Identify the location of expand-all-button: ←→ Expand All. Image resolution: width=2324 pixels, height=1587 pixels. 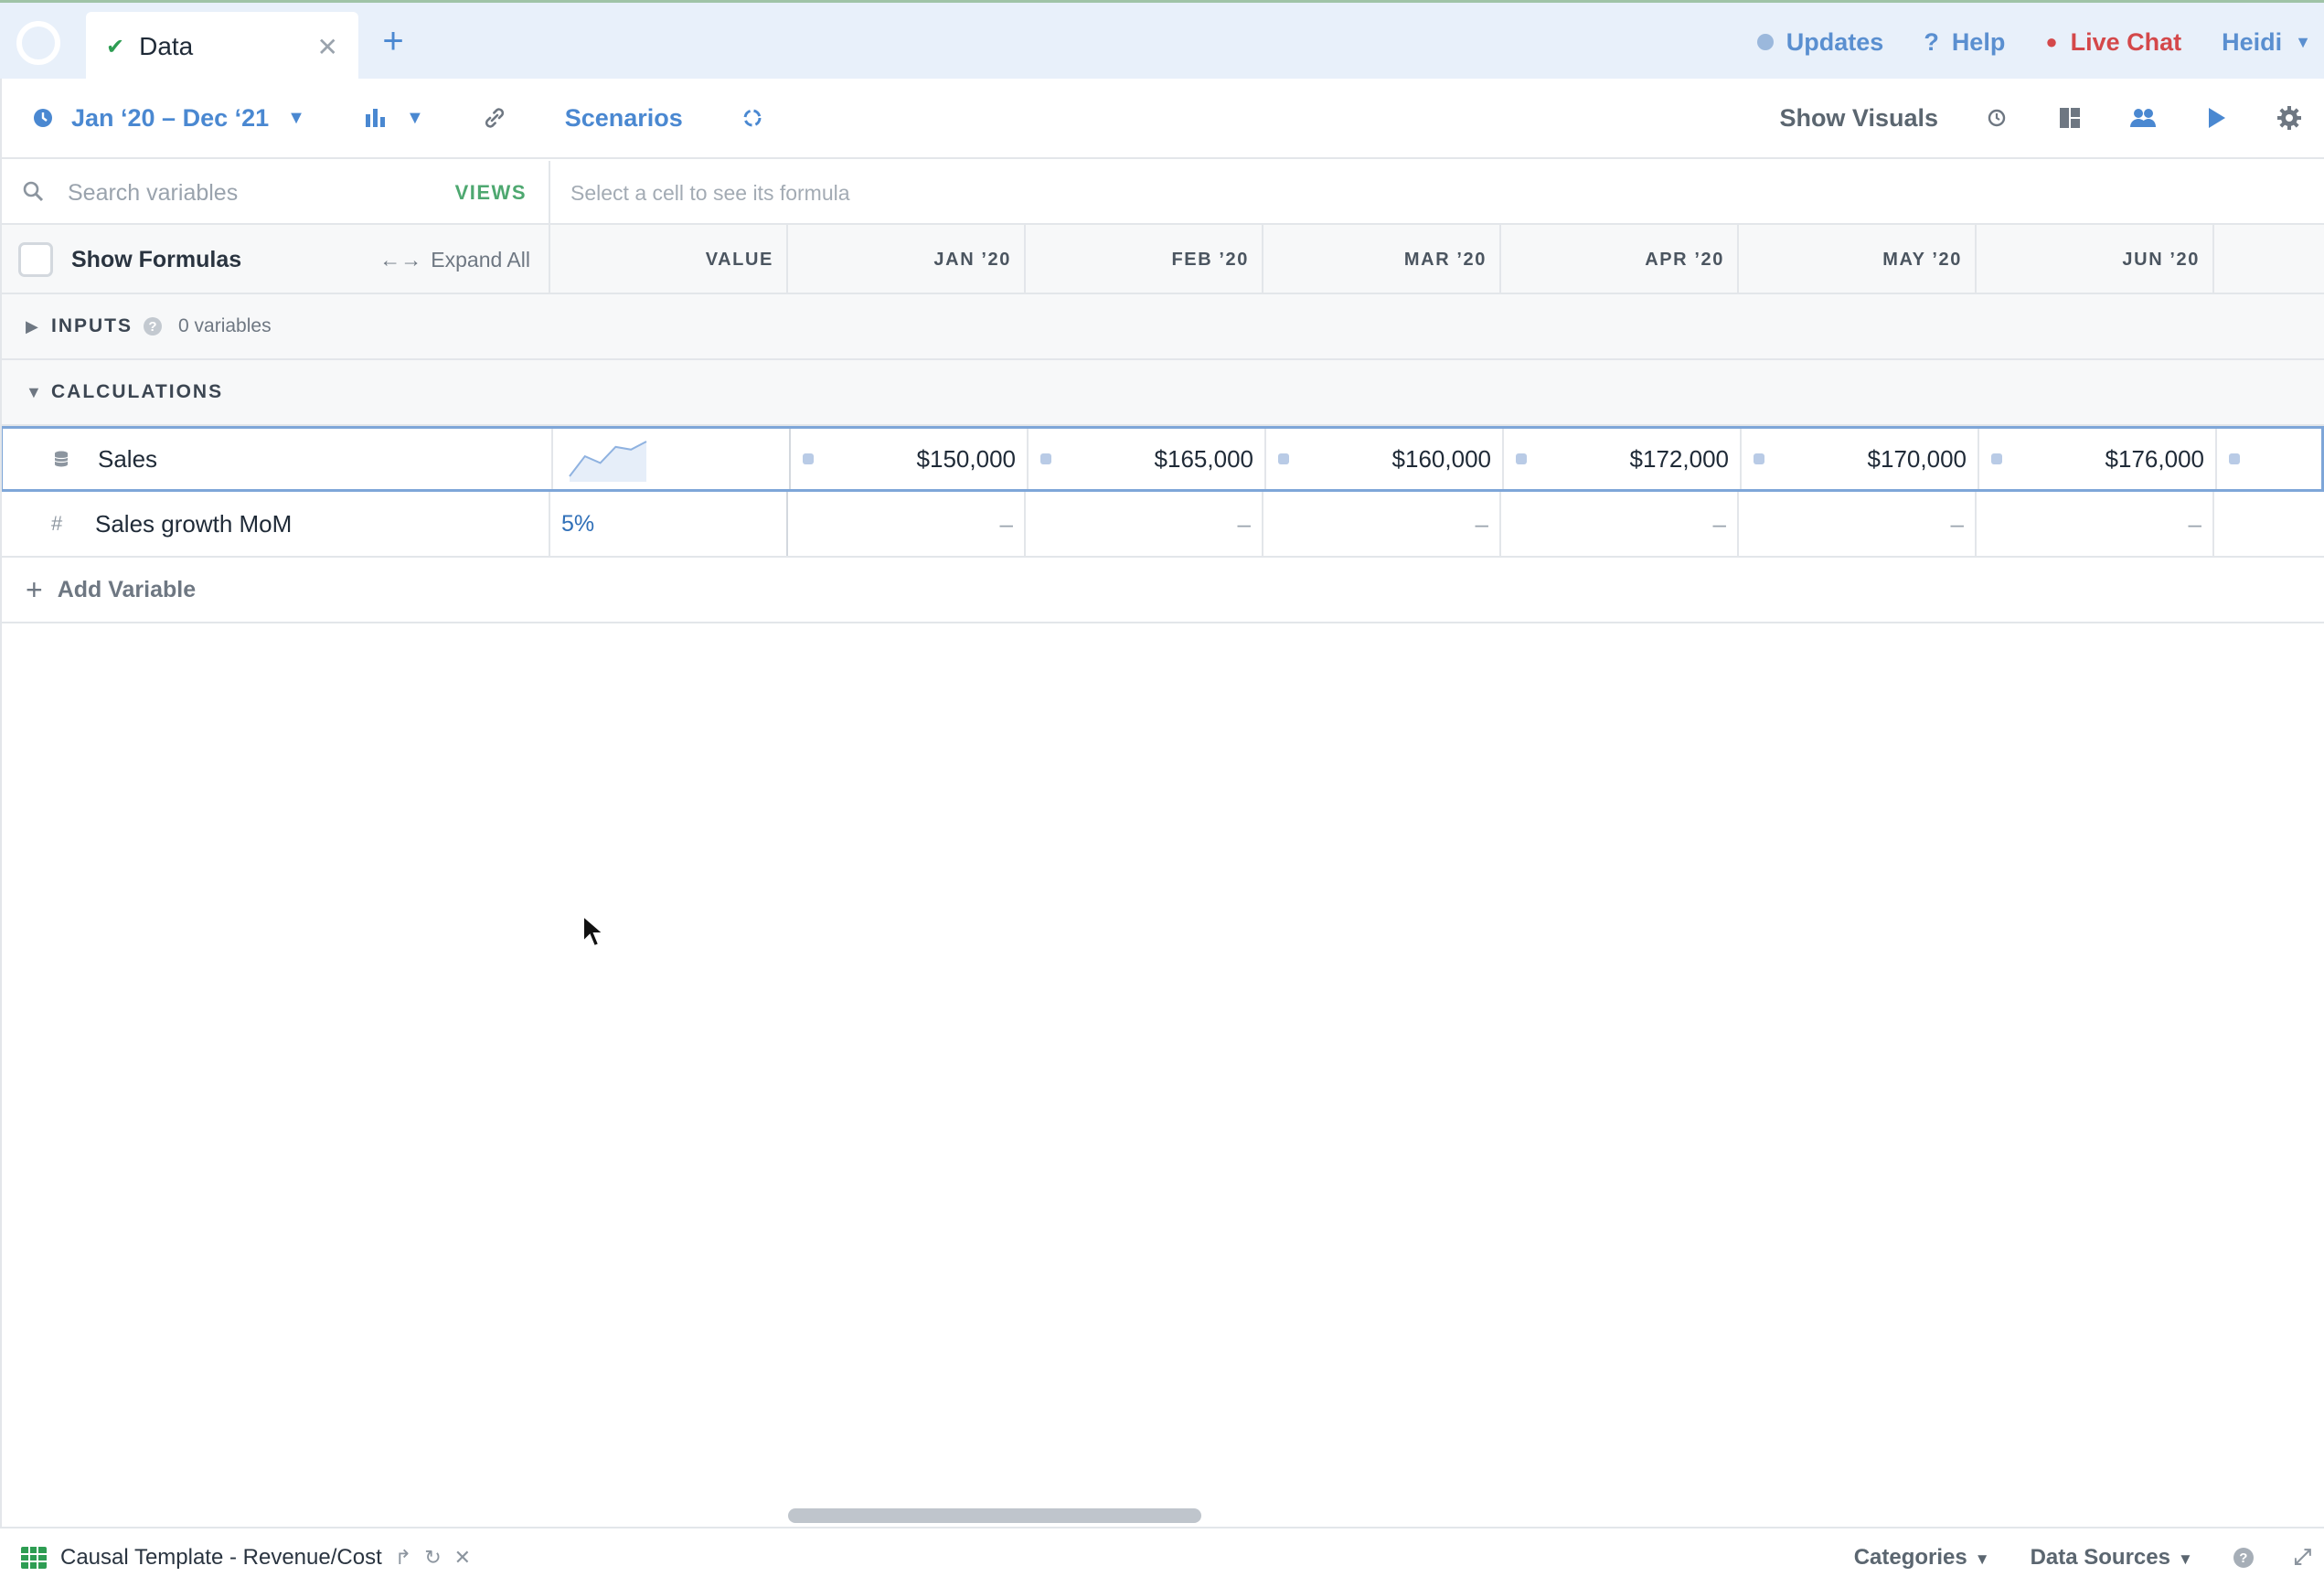
(454, 260).